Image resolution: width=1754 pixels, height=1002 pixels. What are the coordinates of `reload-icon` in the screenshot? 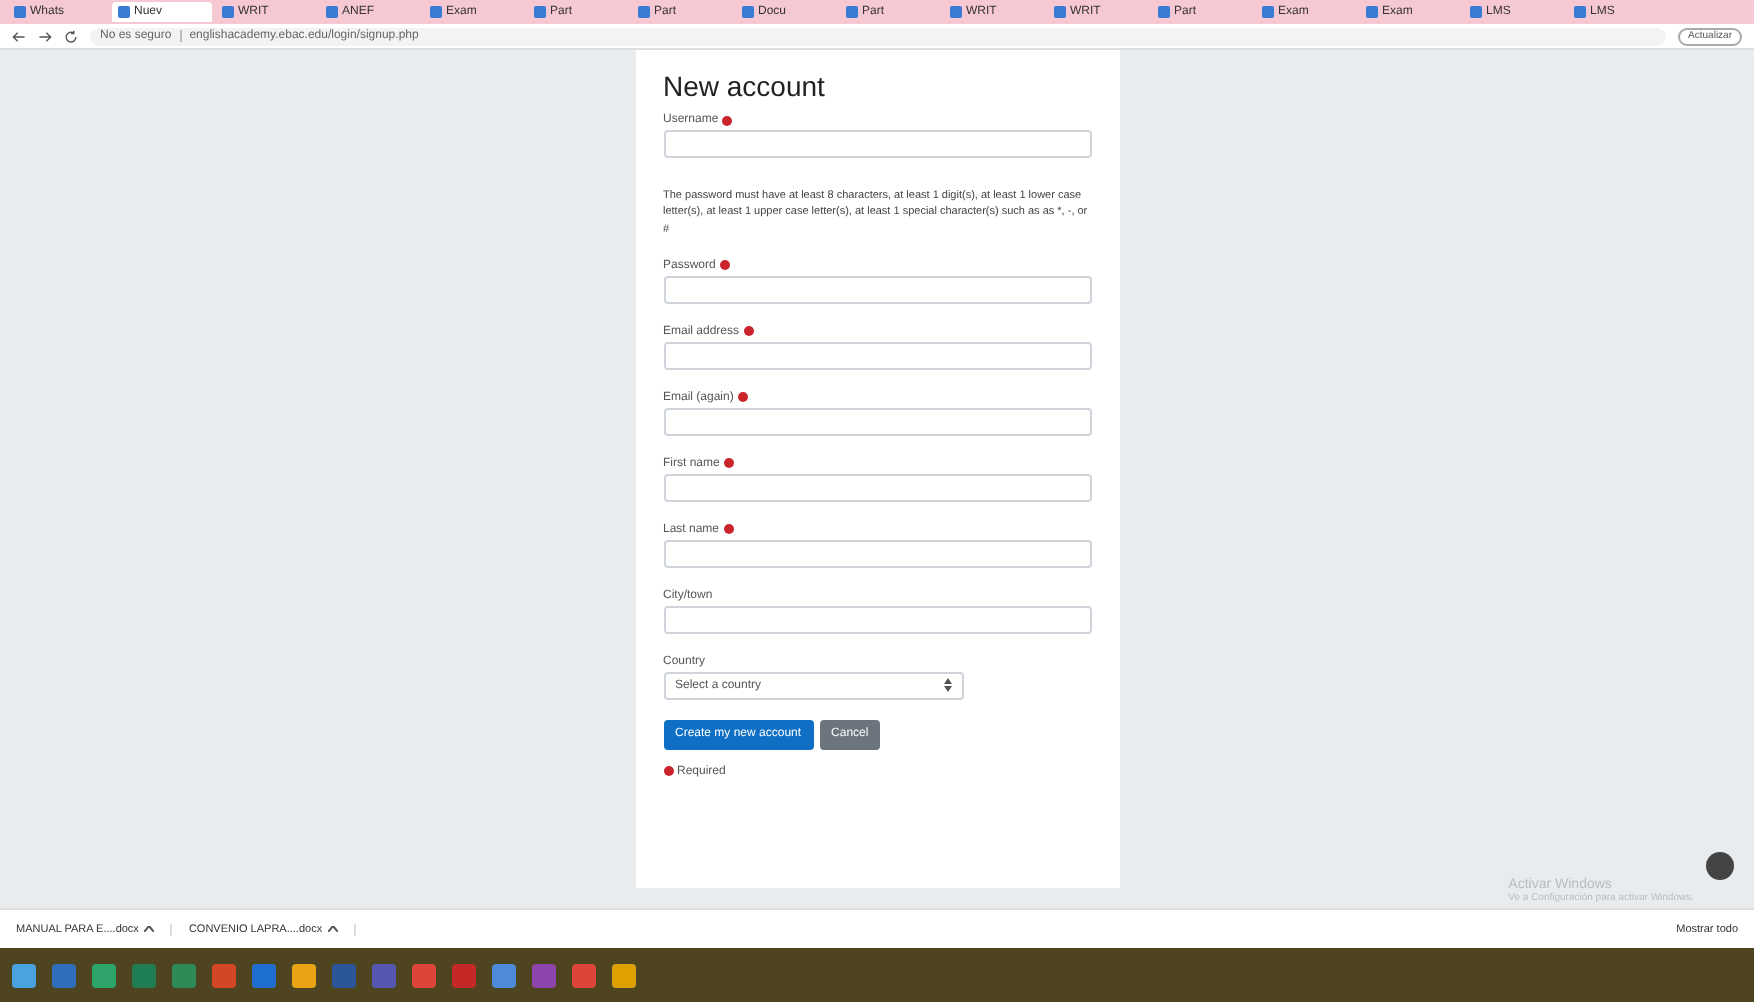 It's located at (71, 36).